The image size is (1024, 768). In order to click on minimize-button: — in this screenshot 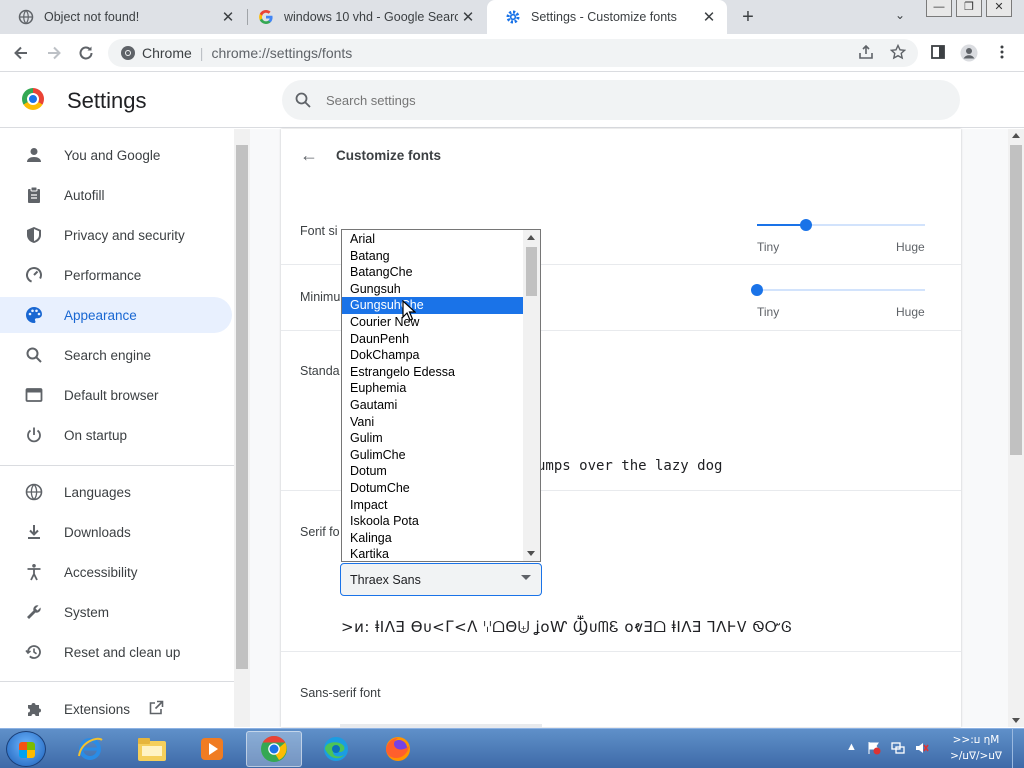, I will do `click(939, 8)`.